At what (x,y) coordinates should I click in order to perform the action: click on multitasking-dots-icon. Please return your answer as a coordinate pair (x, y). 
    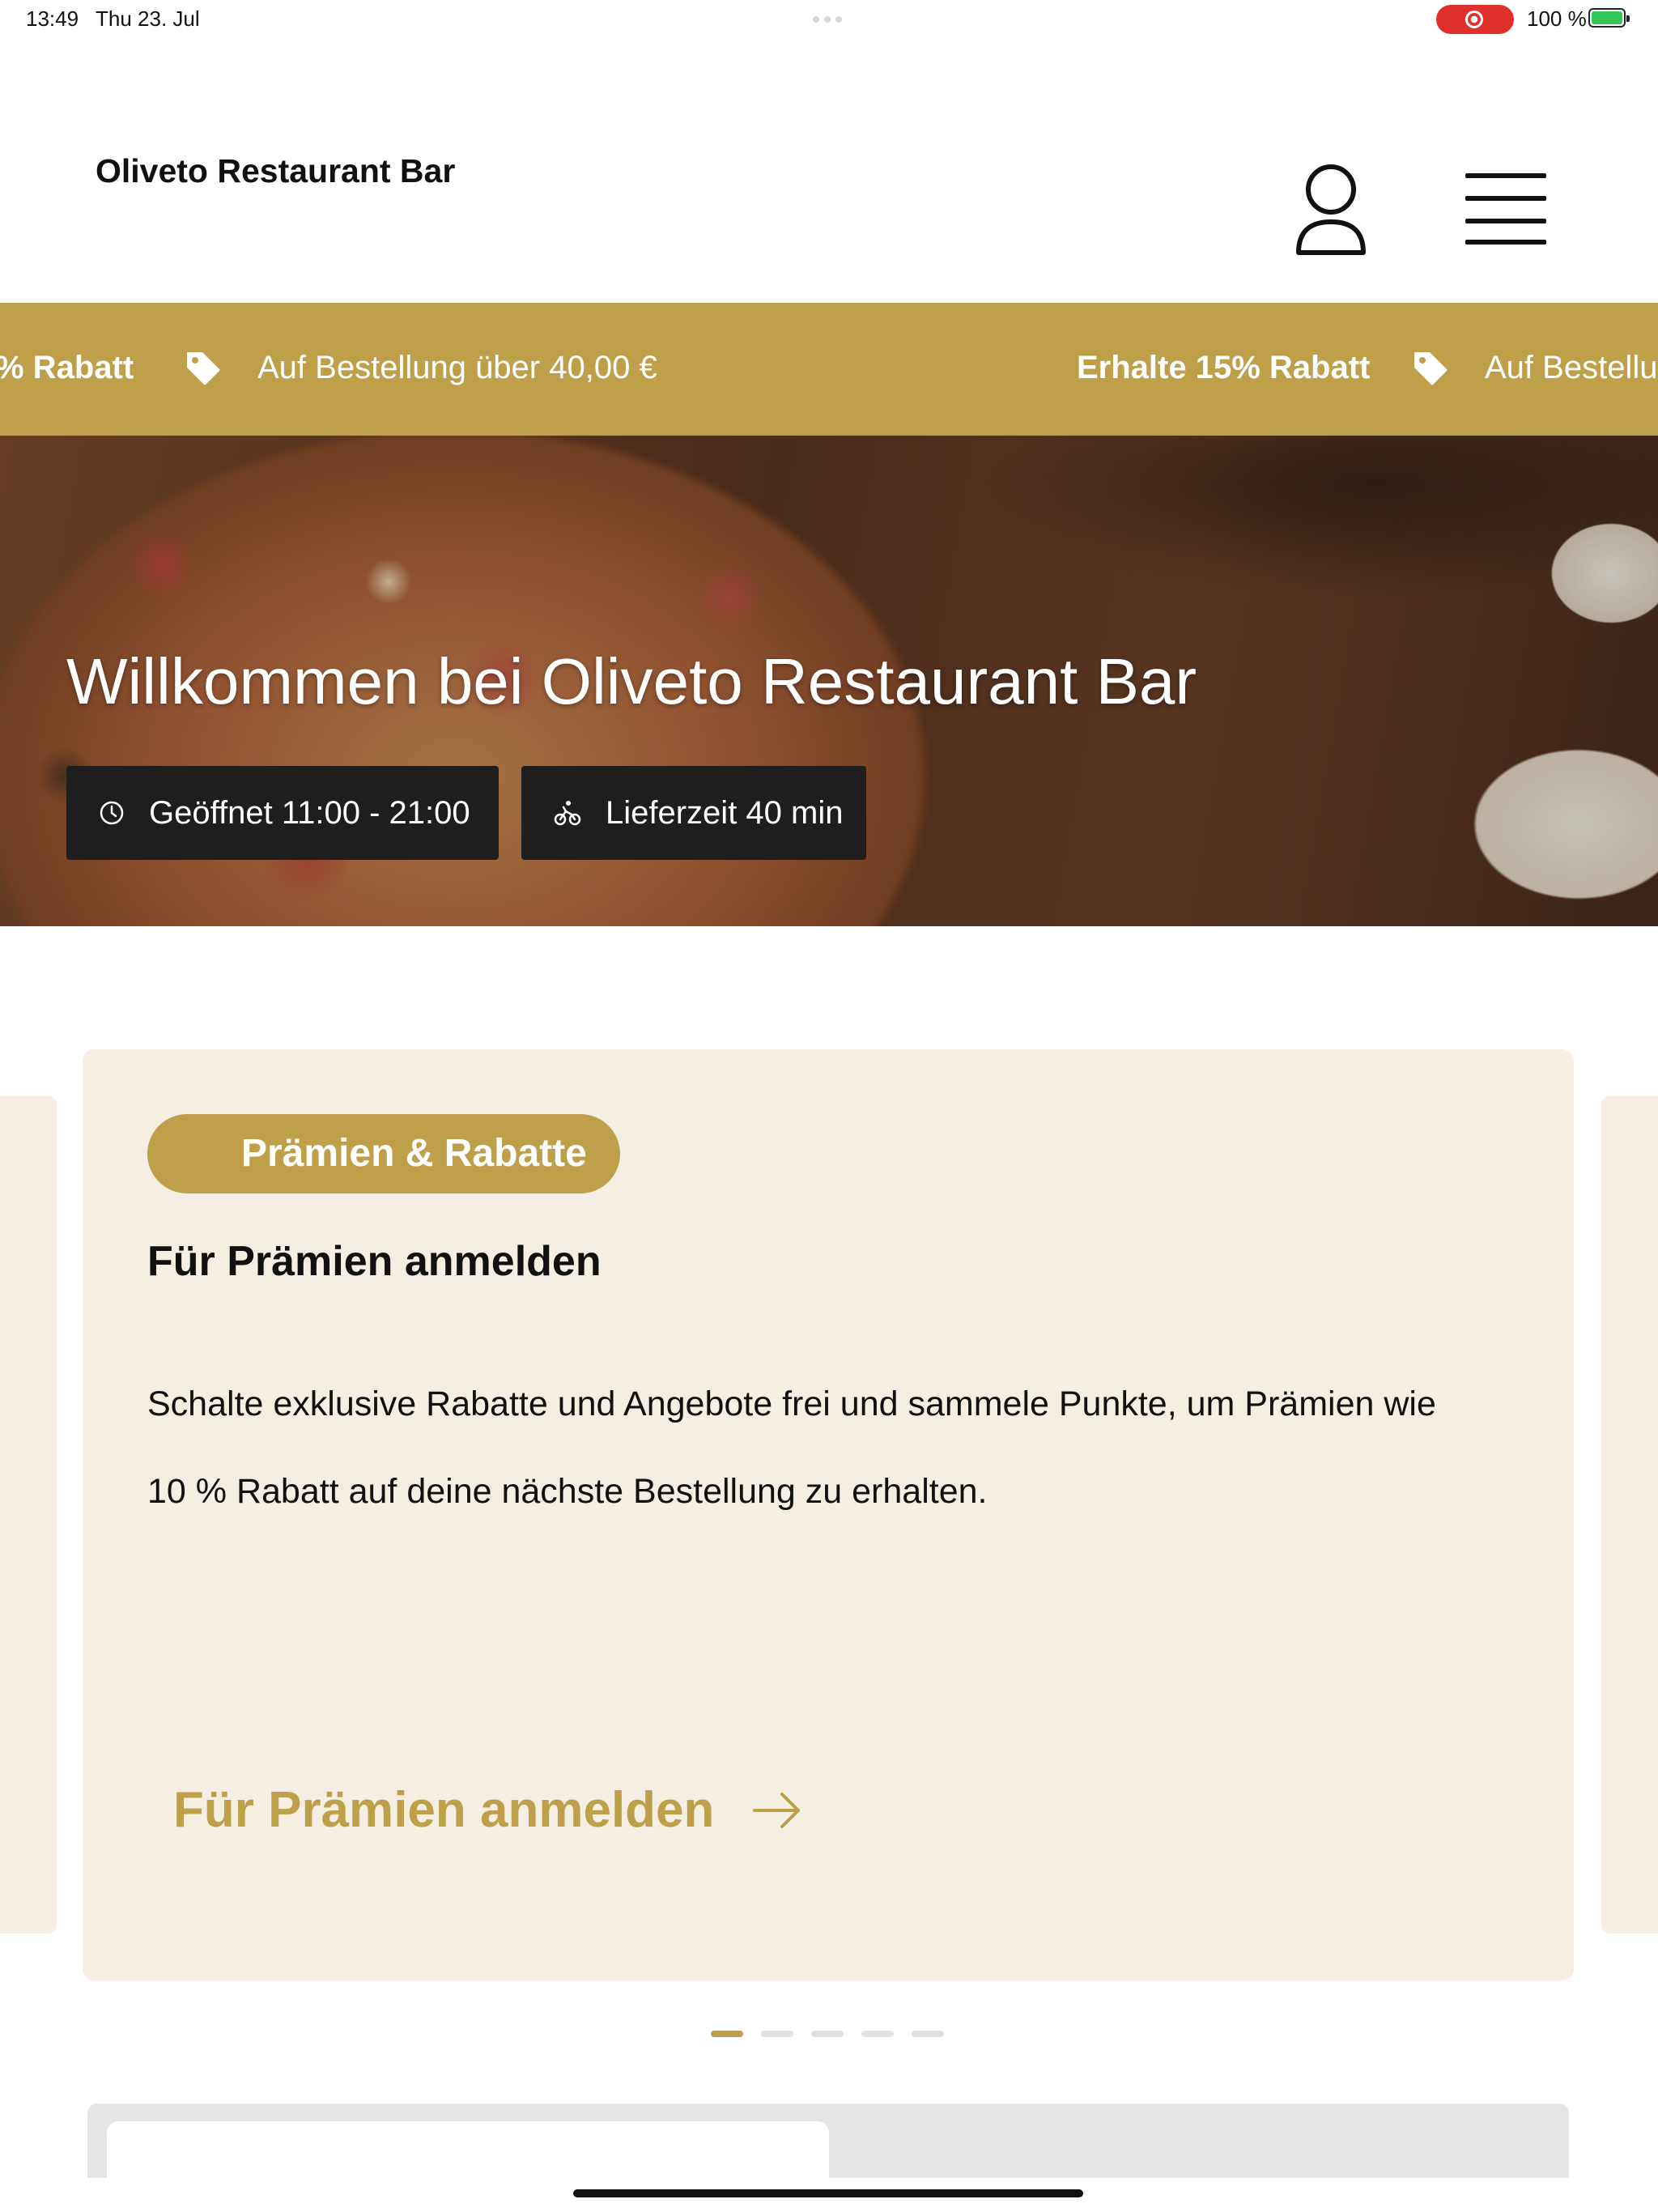
    Looking at the image, I should click on (829, 19).